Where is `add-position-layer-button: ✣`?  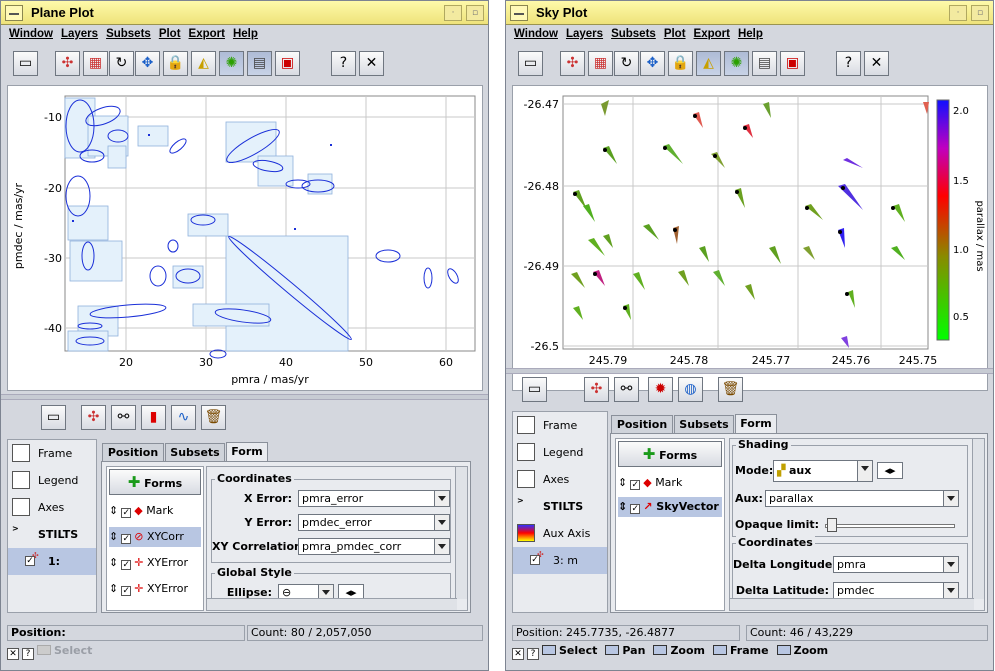 add-position-layer-button: ✣ is located at coordinates (596, 389).